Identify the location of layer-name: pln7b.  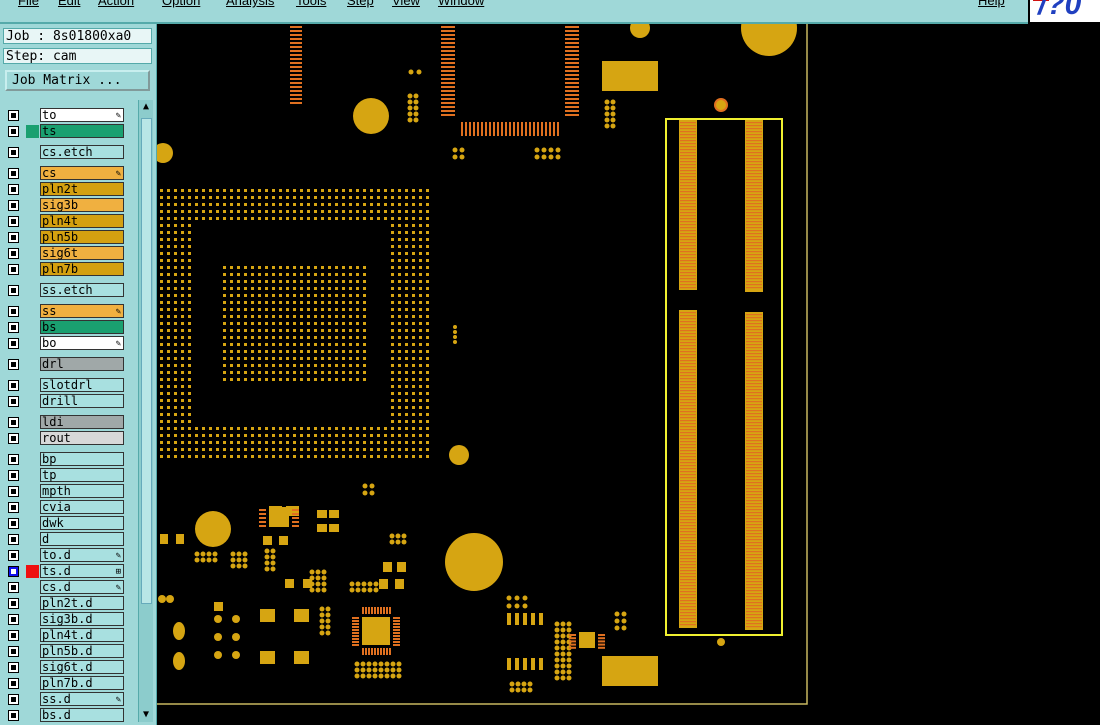
(82, 269).